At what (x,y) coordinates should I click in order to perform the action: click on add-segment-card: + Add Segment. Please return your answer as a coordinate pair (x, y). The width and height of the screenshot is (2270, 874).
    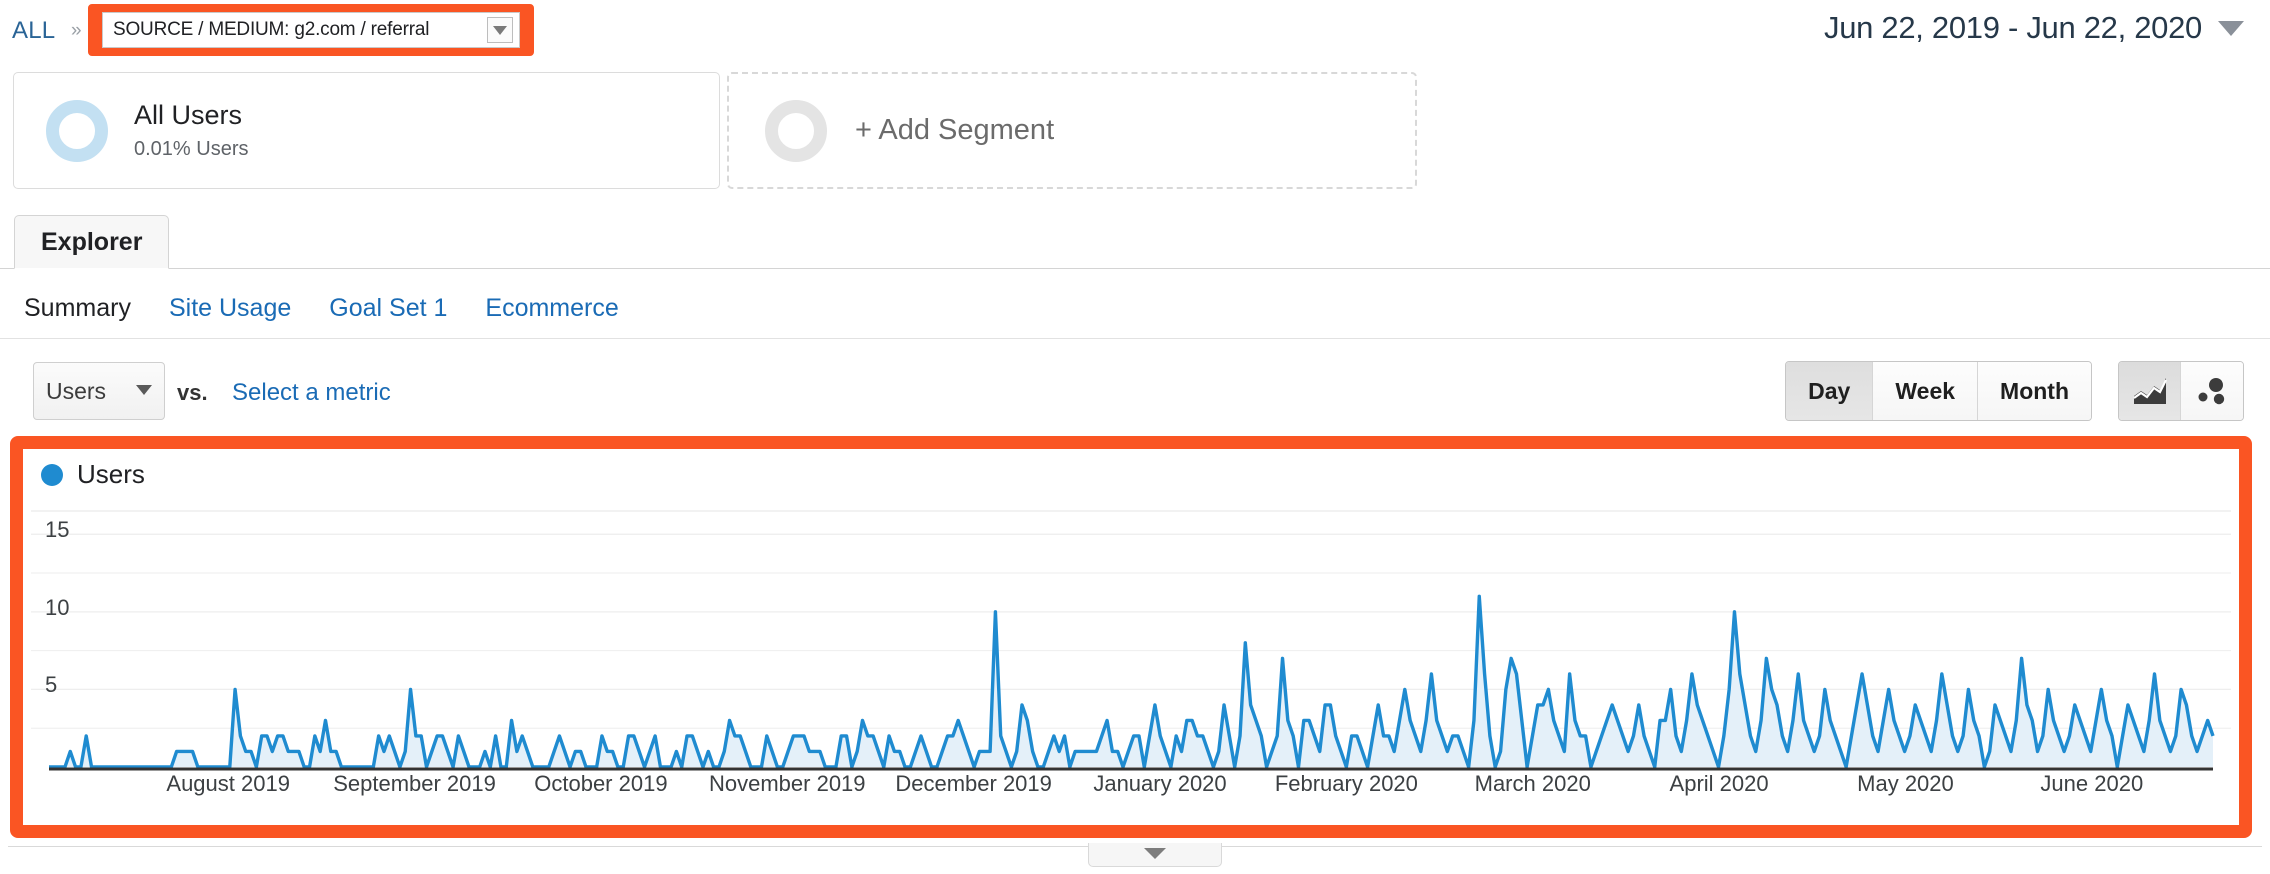
    Looking at the image, I should click on (1072, 130).